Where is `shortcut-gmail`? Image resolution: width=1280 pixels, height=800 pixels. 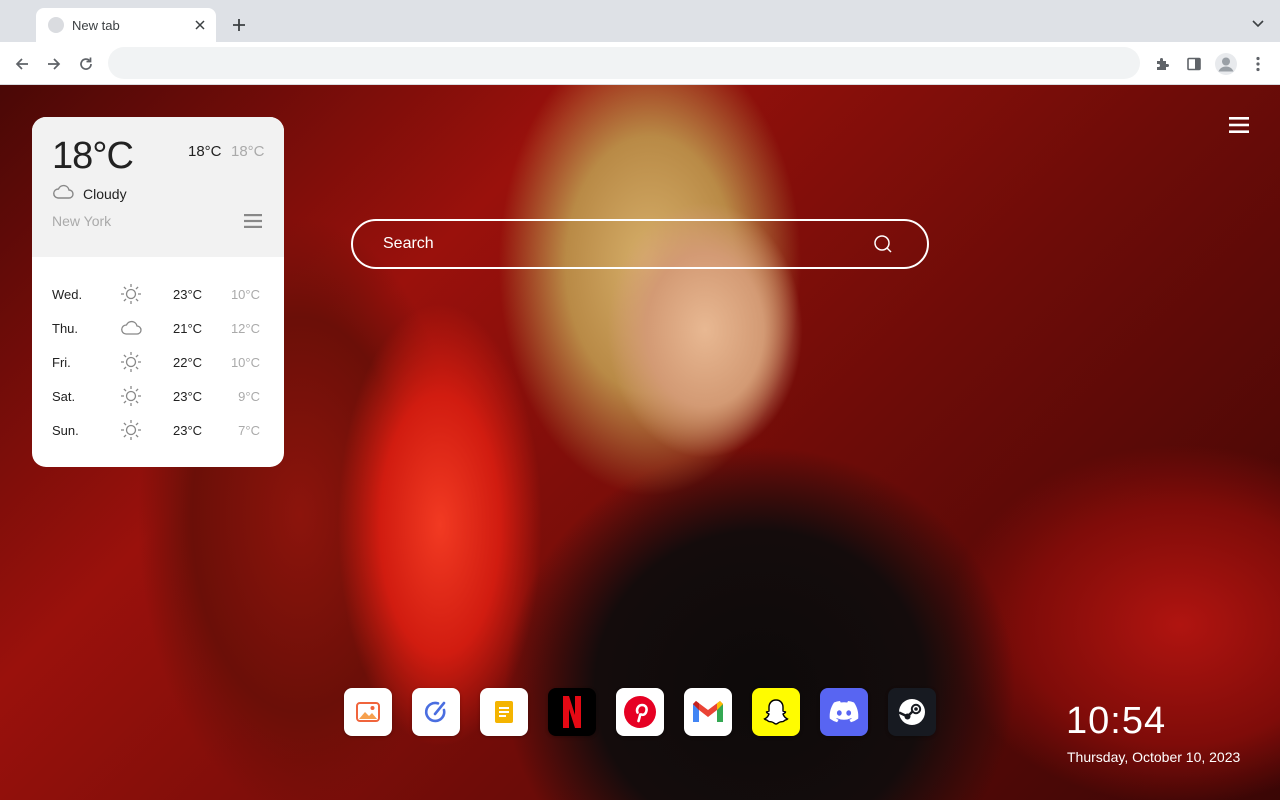 shortcut-gmail is located at coordinates (708, 712).